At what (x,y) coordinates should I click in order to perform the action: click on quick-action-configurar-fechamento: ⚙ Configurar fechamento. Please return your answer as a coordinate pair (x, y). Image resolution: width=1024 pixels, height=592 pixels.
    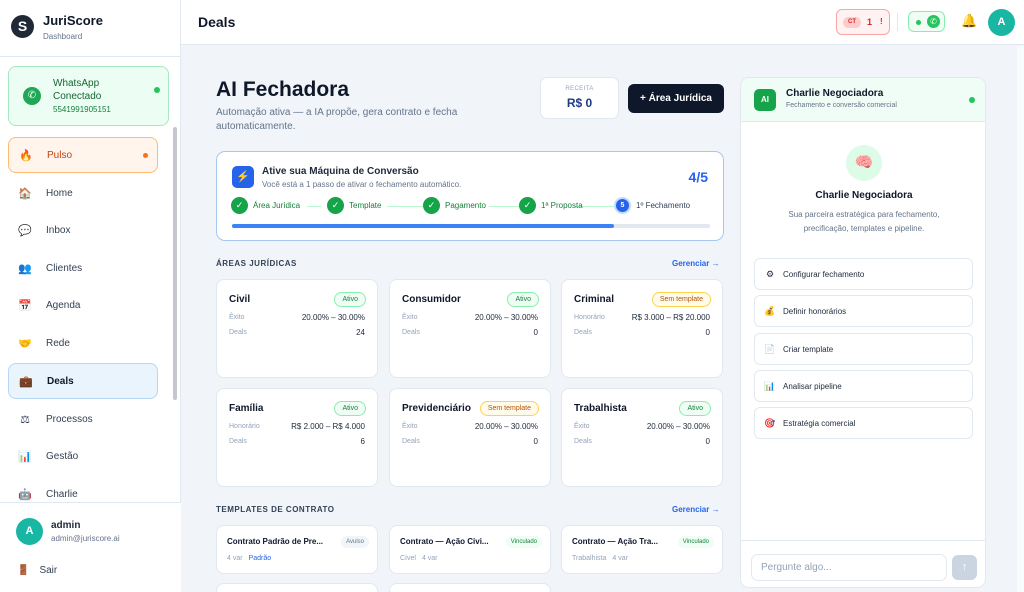
    Looking at the image, I should click on (863, 274).